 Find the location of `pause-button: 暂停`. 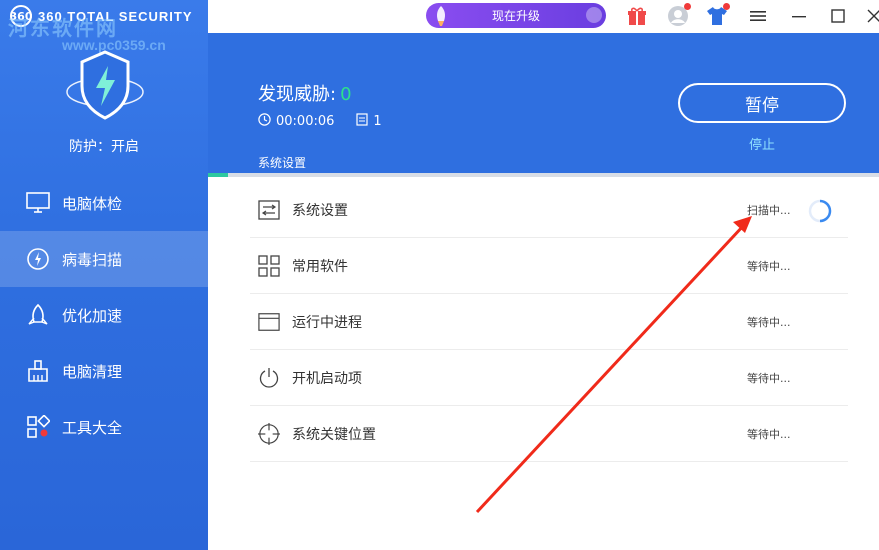

pause-button: 暂停 is located at coordinates (762, 103).